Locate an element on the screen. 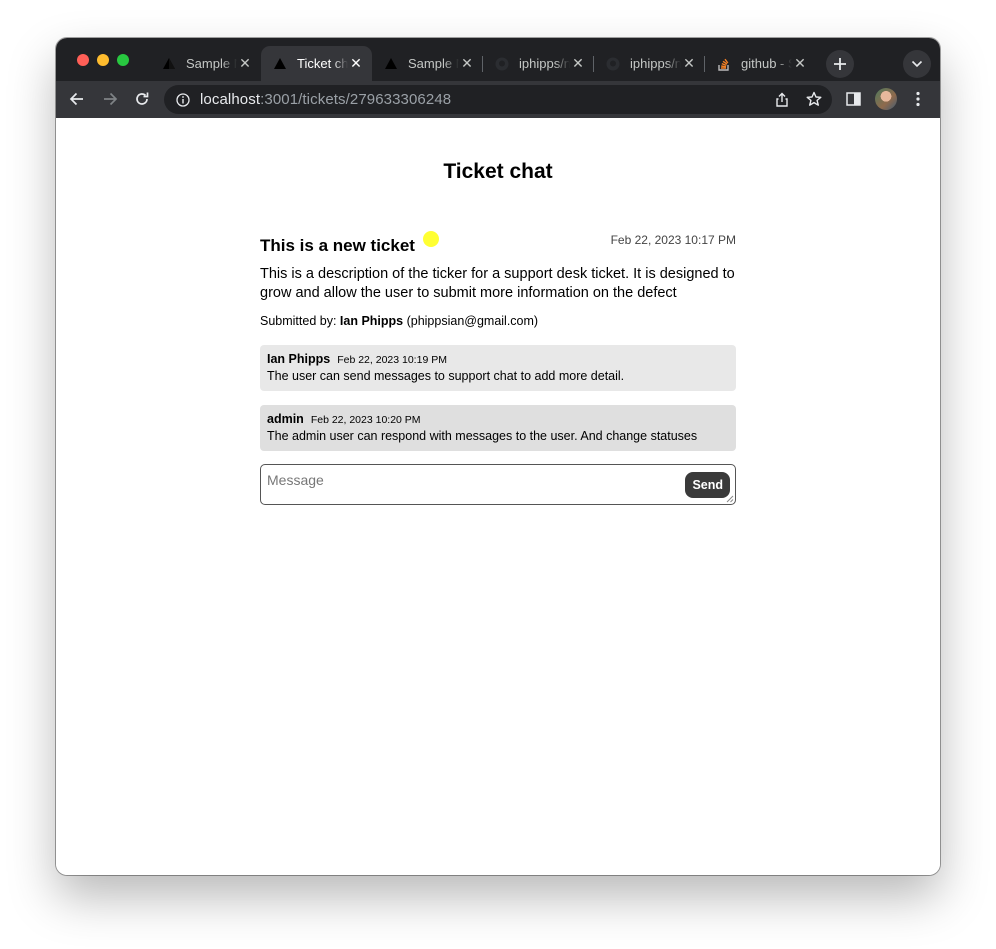 This screenshot has height=949, width=996. side-panel-button is located at coordinates (853, 99).